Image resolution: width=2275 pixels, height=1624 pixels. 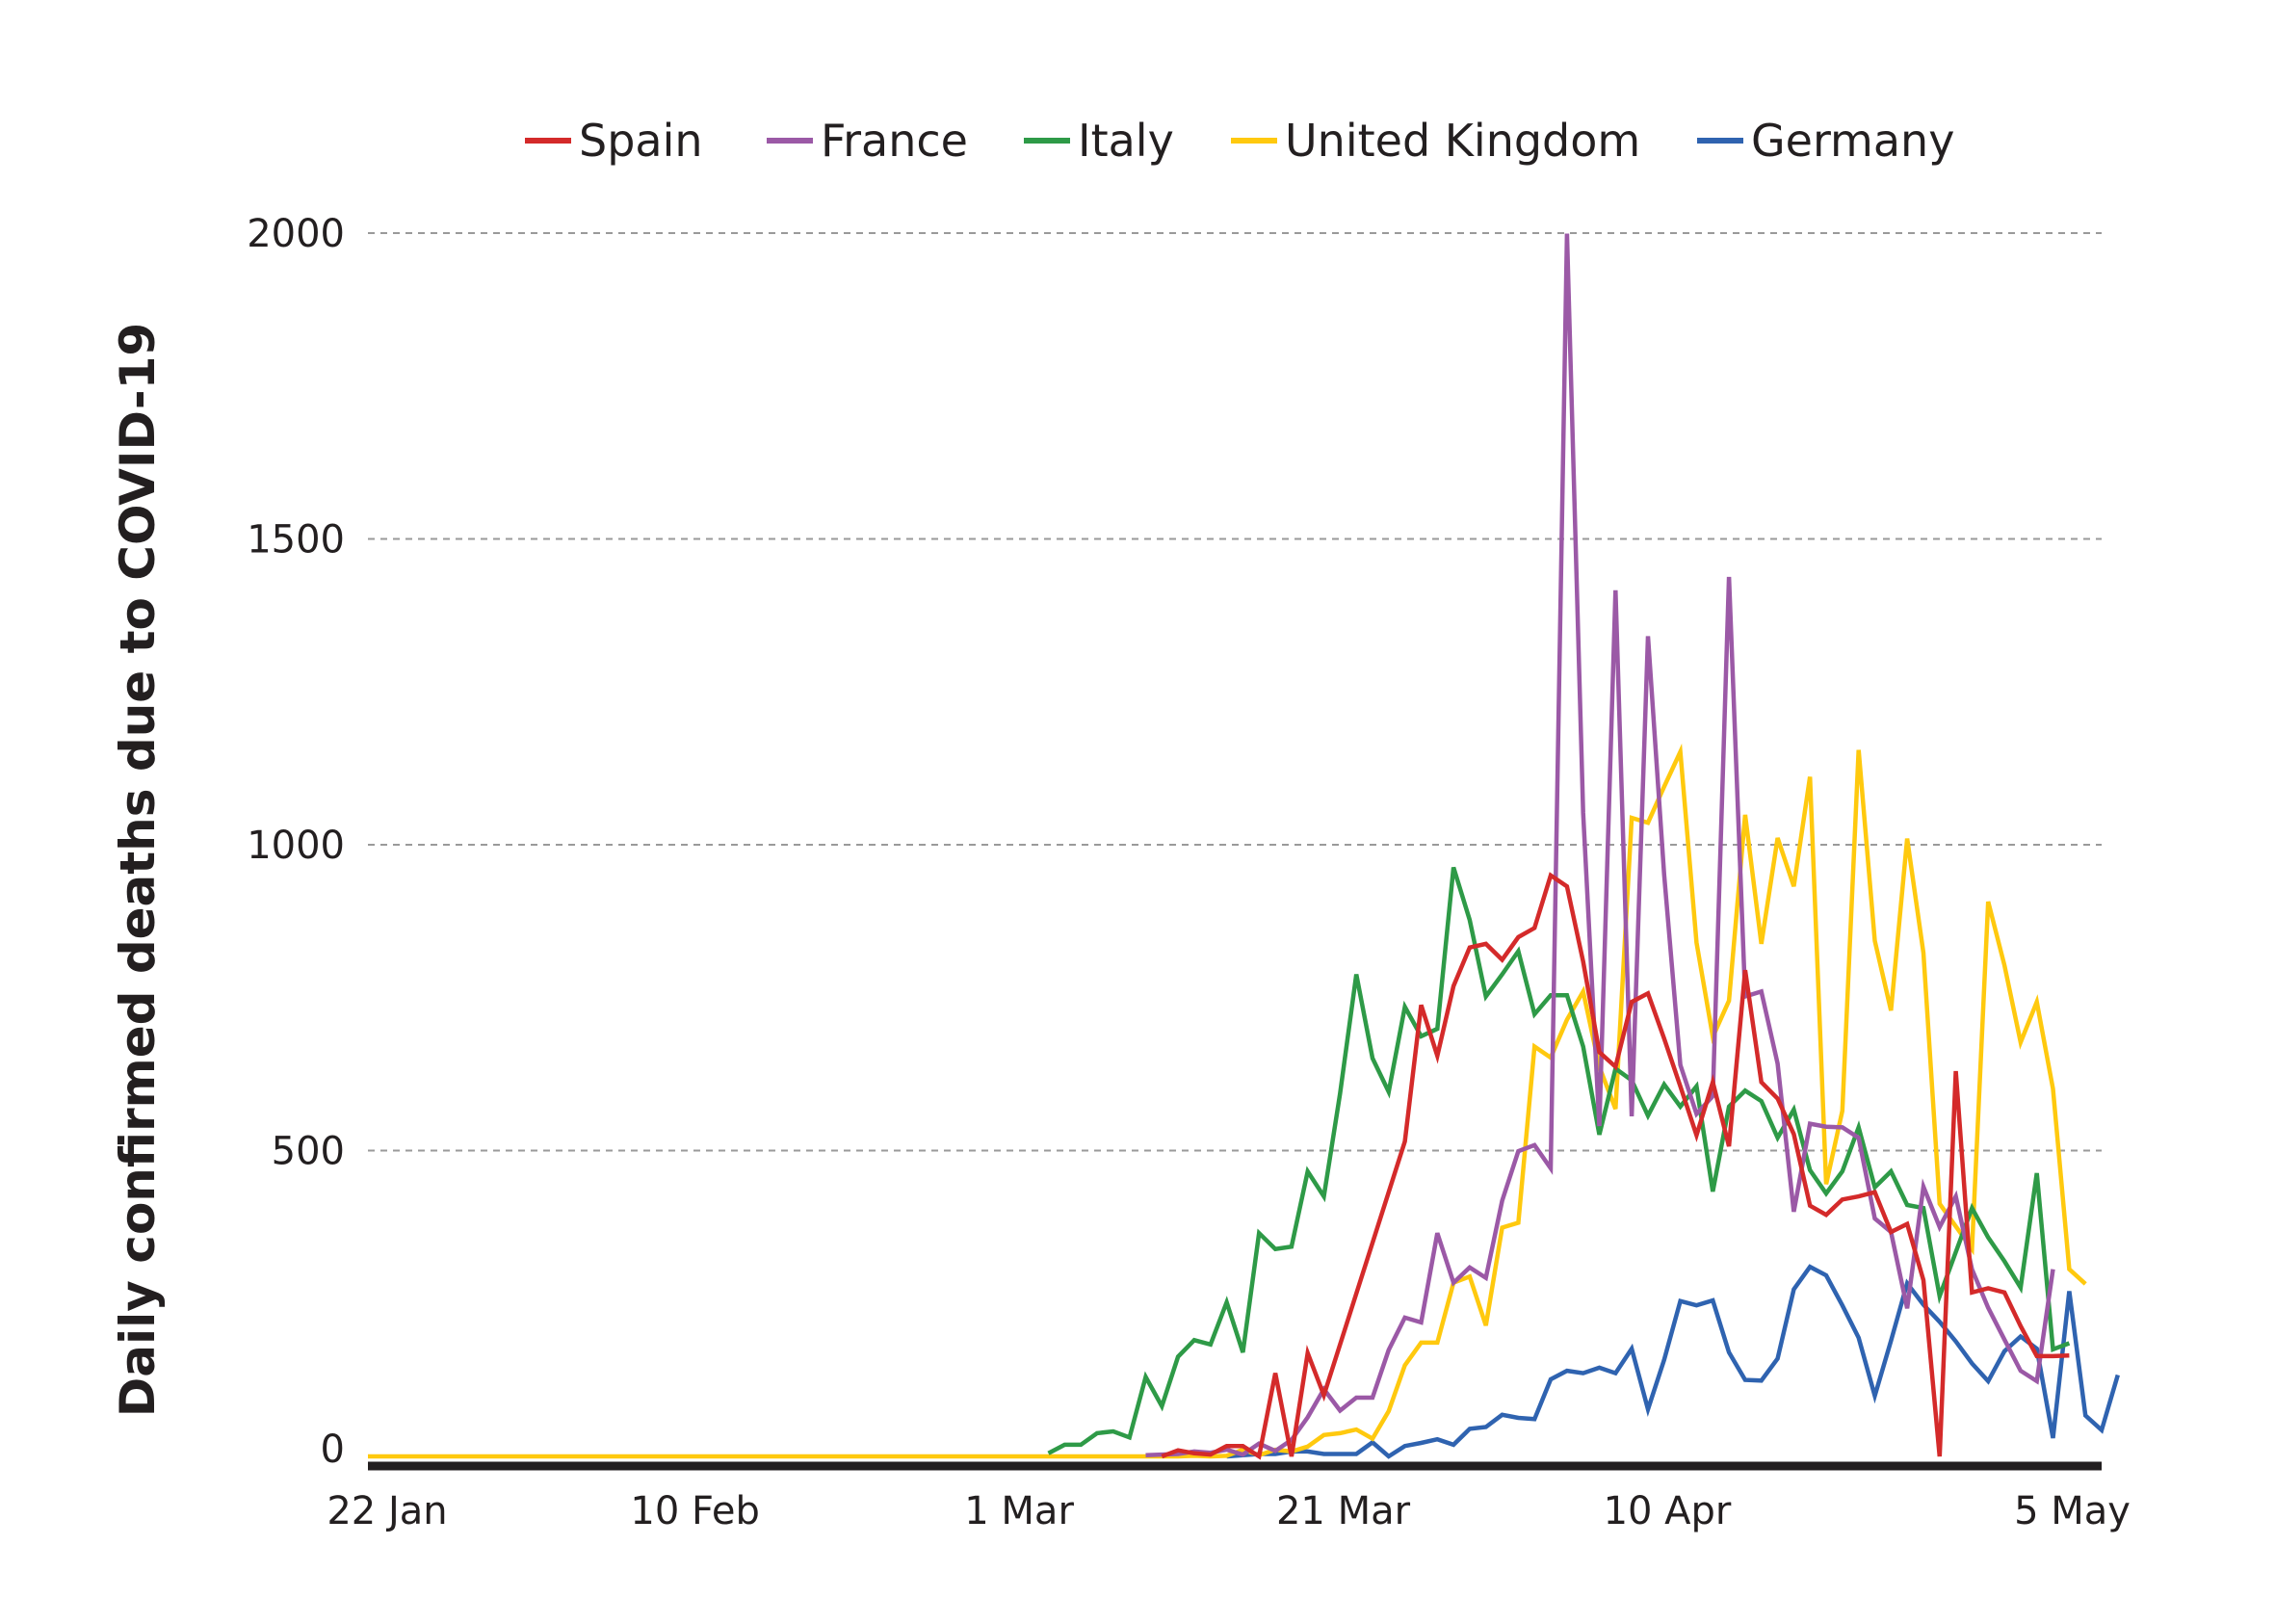 I want to click on legend-item-united-kingdom: United Kingdom, so click(x=1435, y=141).